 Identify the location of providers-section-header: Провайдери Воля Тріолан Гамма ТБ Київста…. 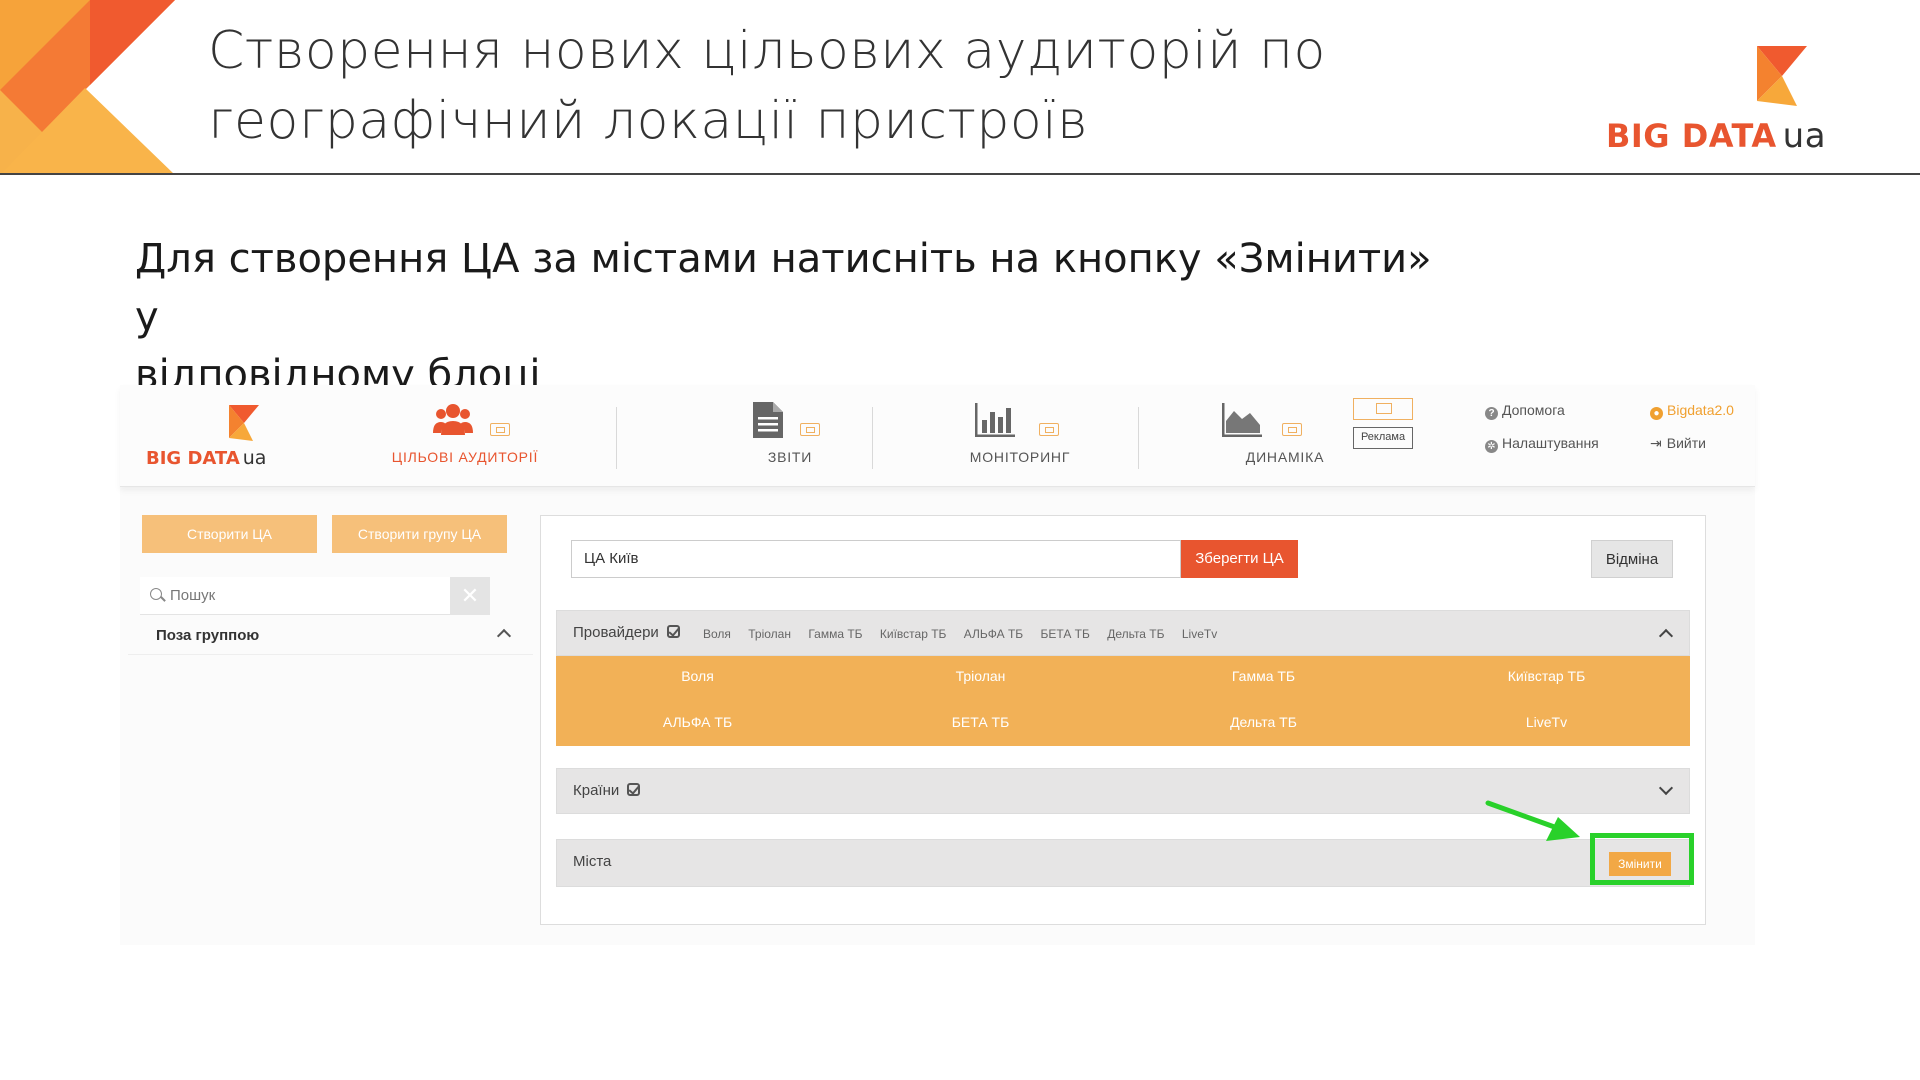
(1123, 633).